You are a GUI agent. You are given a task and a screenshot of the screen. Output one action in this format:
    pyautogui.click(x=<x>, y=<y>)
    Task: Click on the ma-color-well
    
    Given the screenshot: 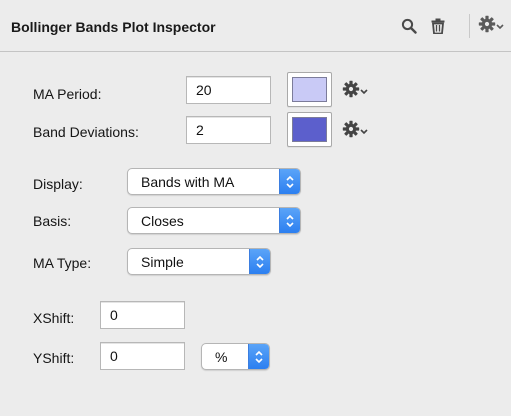 What is the action you would take?
    pyautogui.click(x=309, y=89)
    